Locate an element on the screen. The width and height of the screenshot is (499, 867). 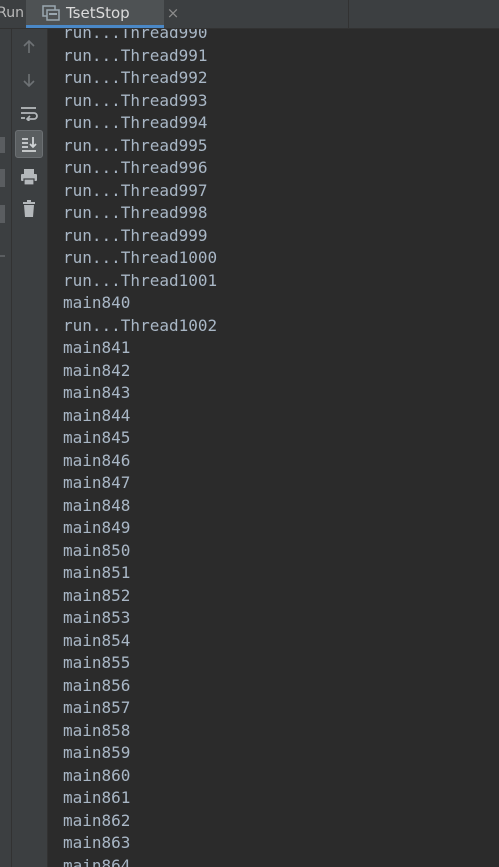
console-line: main860 is located at coordinates (97, 775).